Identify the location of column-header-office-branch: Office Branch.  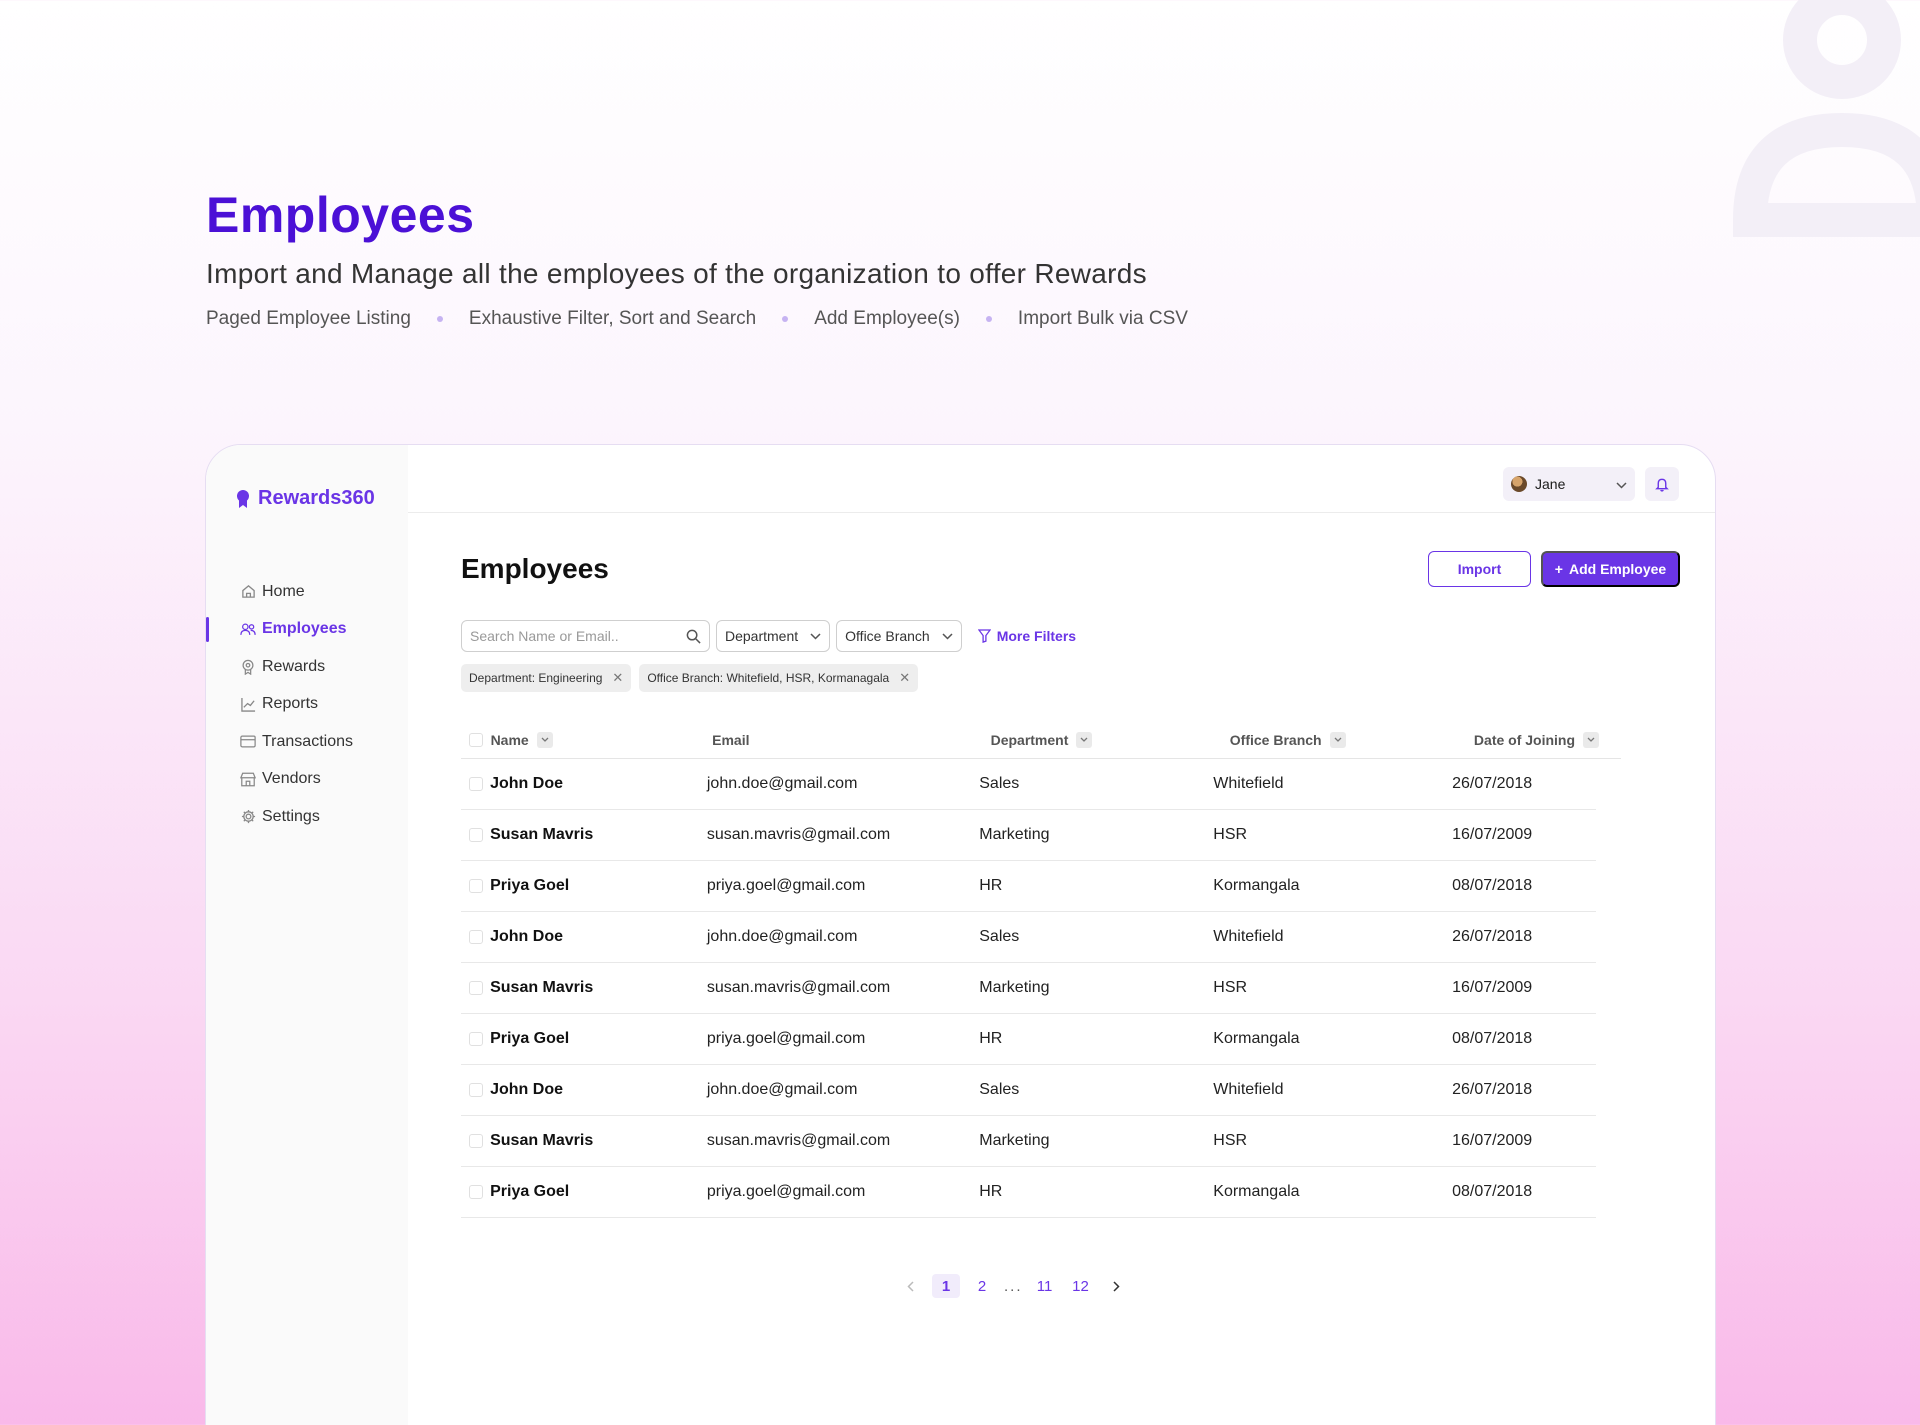
(1351, 739).